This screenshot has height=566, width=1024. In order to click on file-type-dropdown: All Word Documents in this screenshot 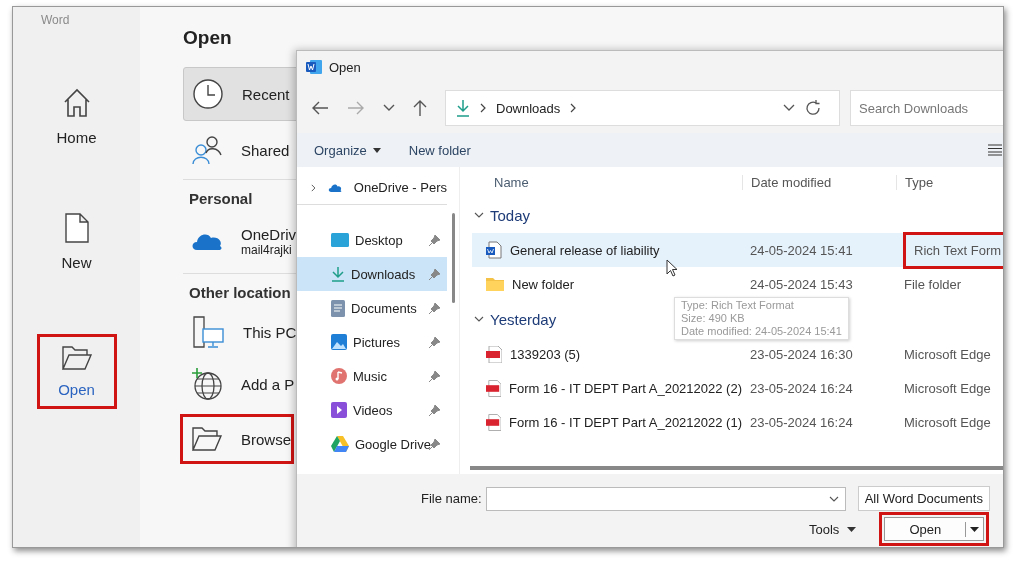, I will do `click(923, 498)`.